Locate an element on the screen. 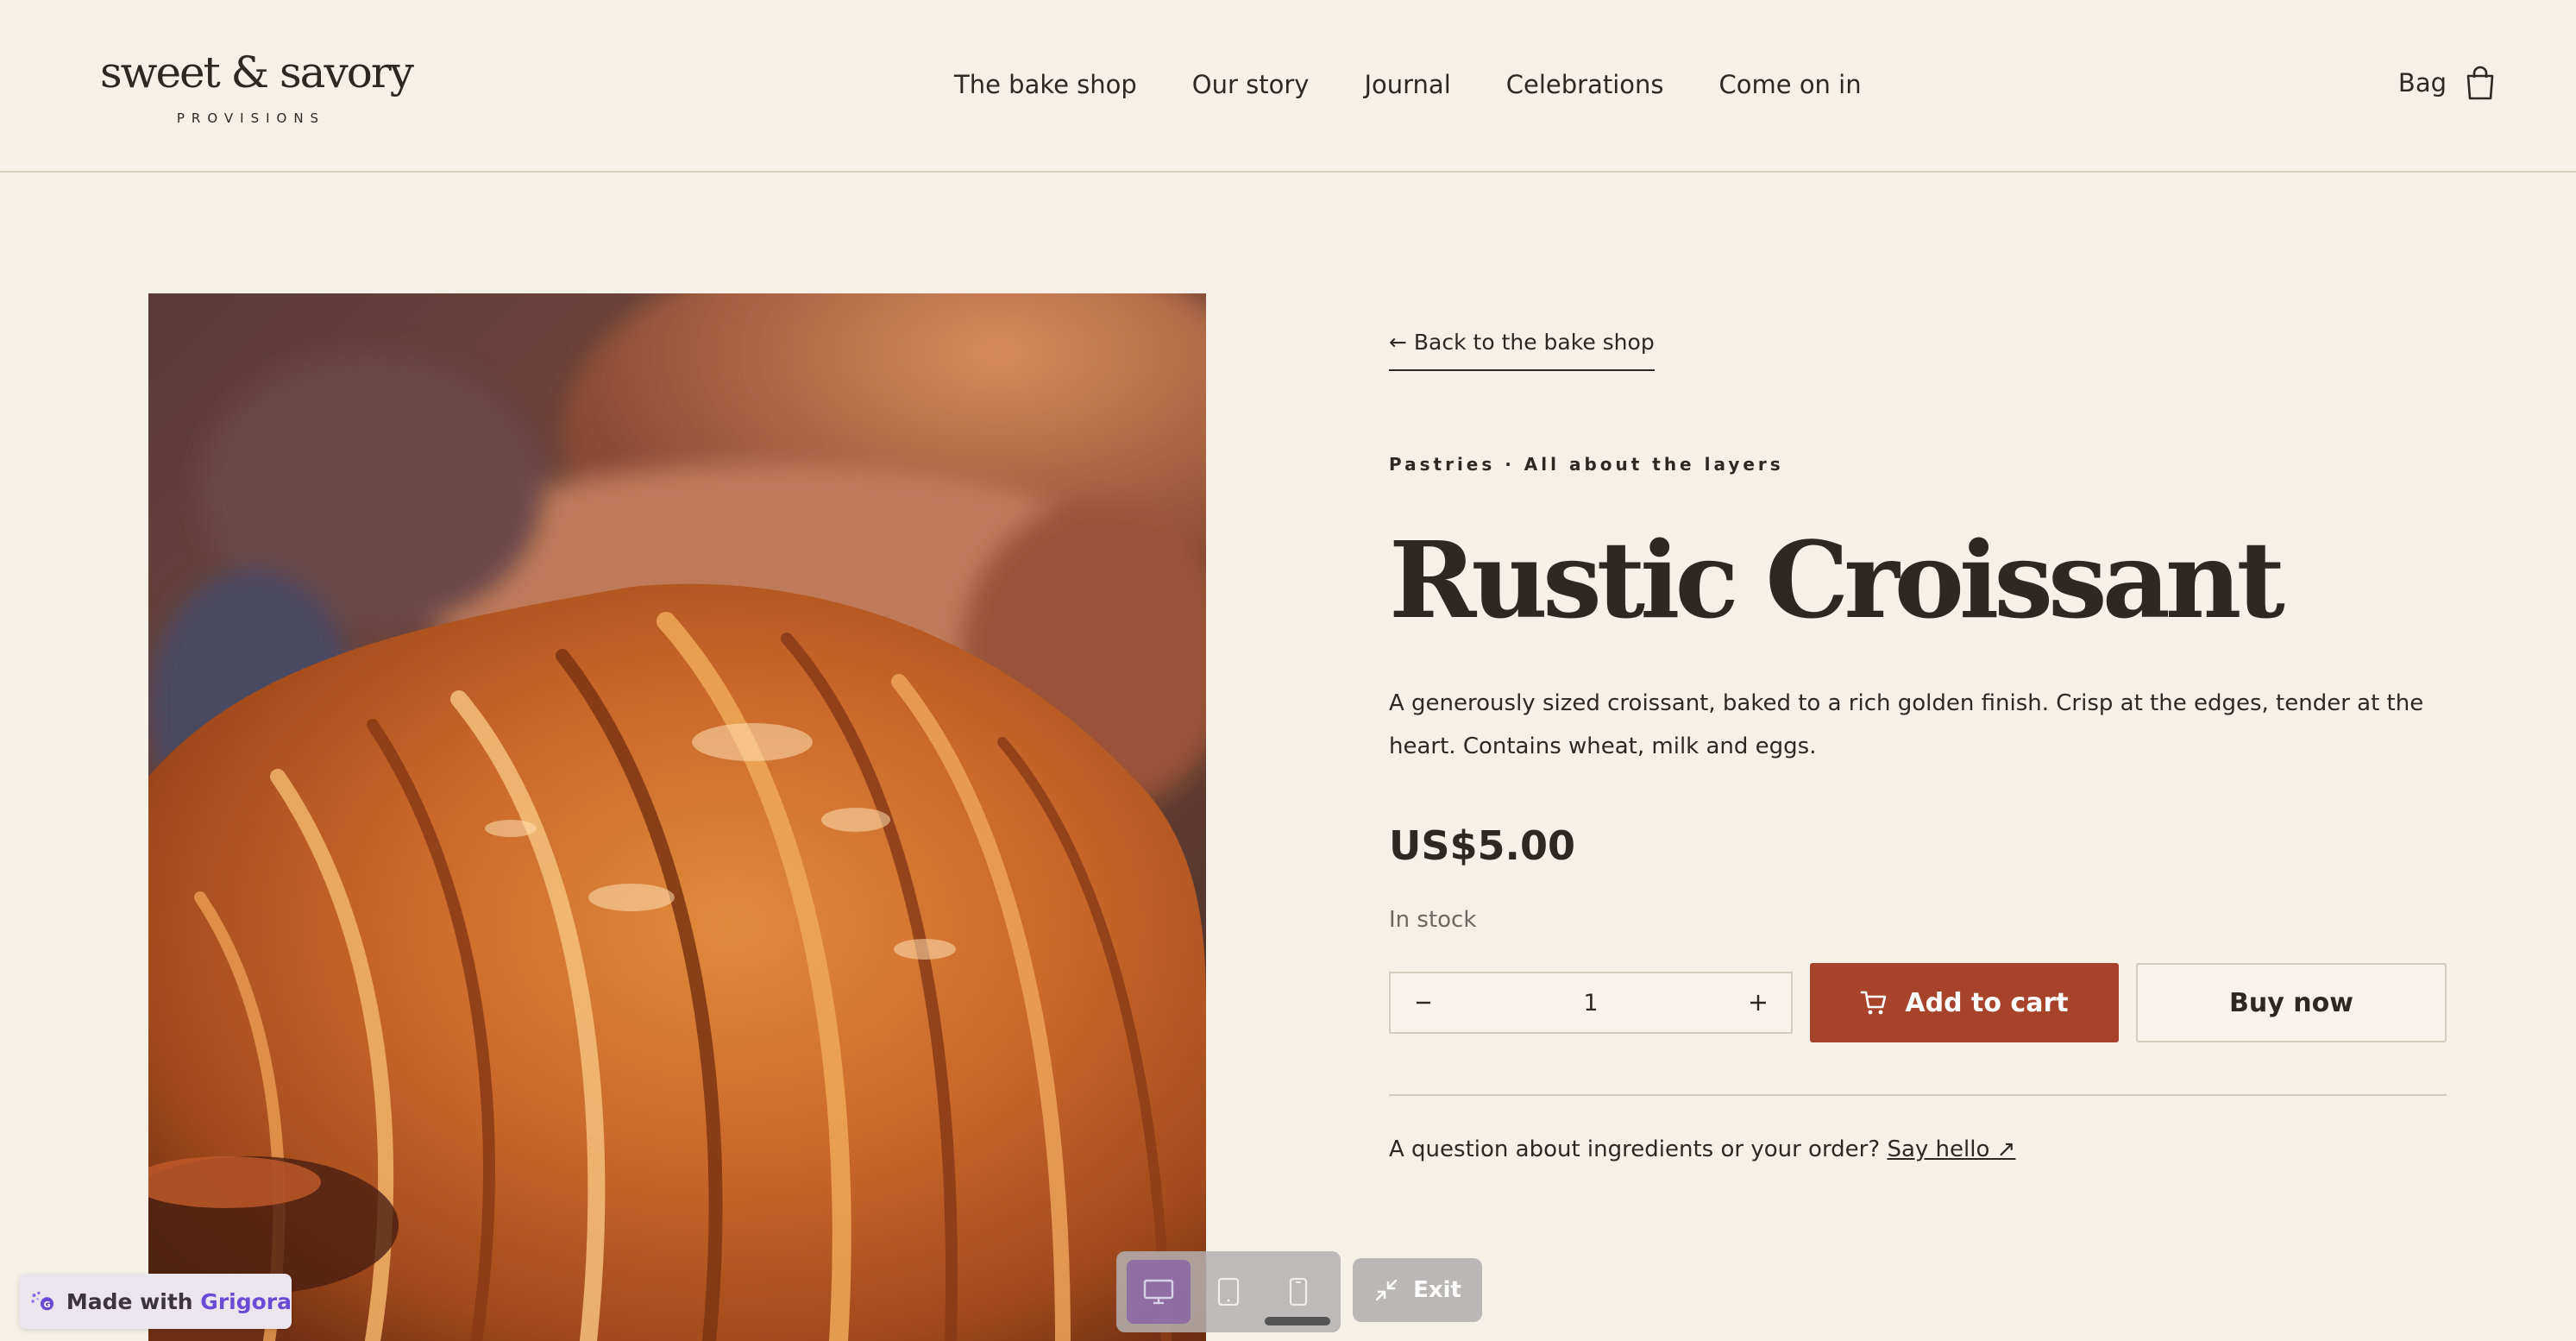  quantity-stepper: 1 is located at coordinates (1591, 1003).